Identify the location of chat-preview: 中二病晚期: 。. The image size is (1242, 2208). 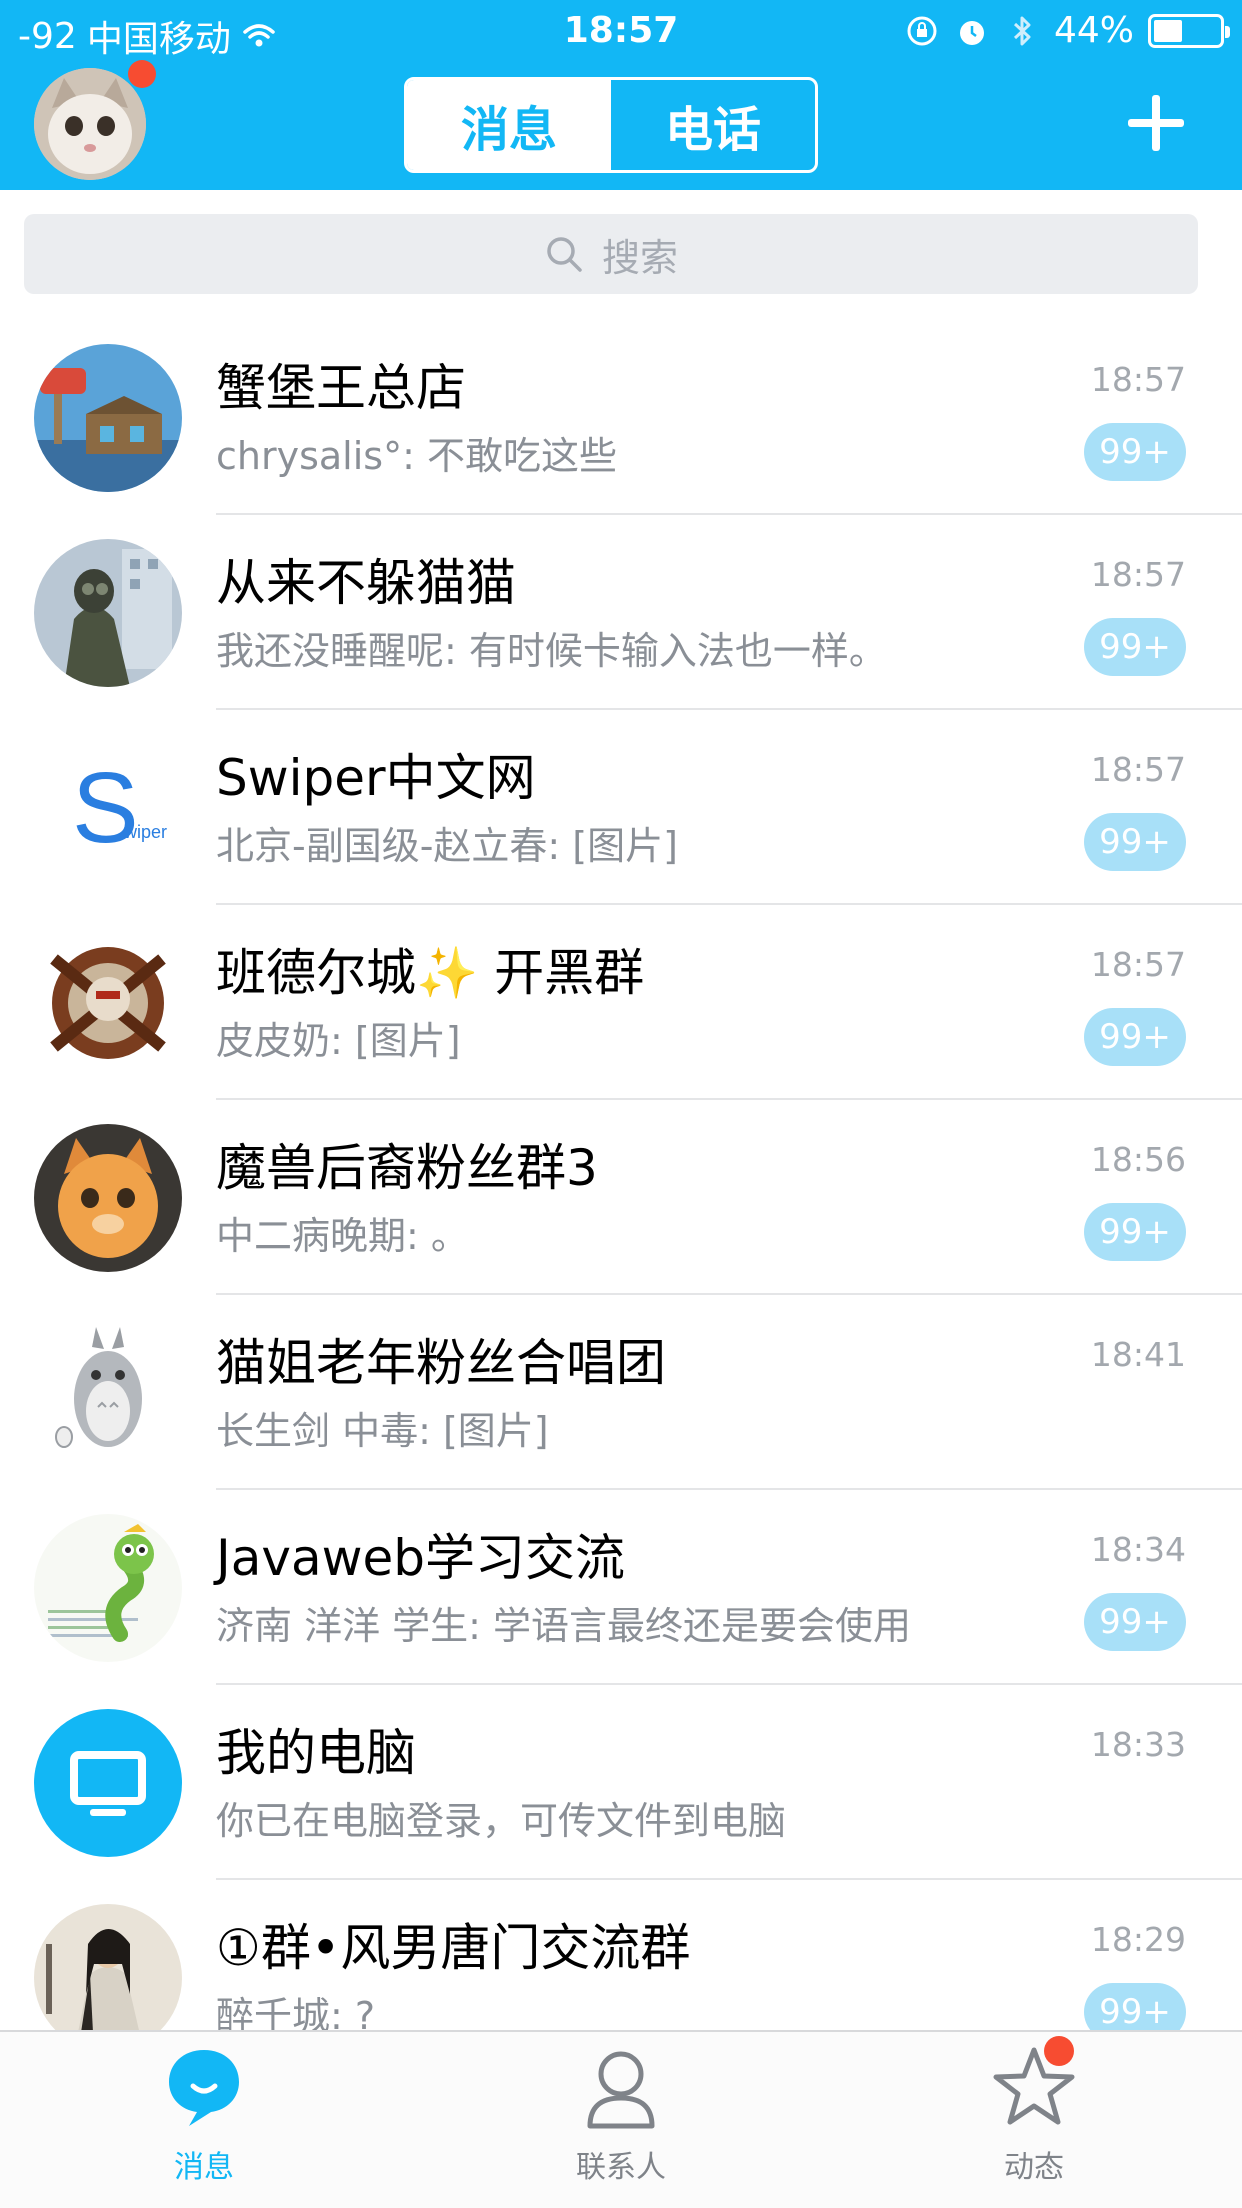
(342, 1236).